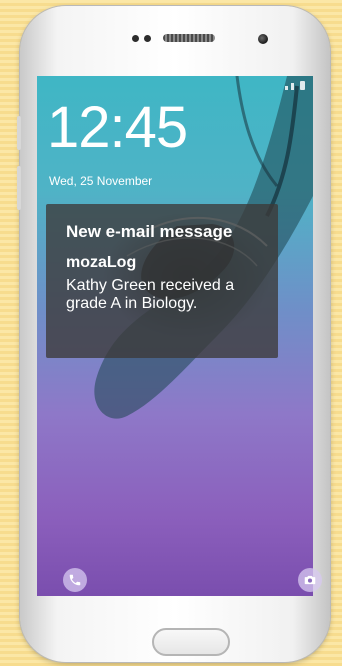  Describe the element at coordinates (117, 127) in the screenshot. I see `lock-screen-clock: 12:45` at that location.